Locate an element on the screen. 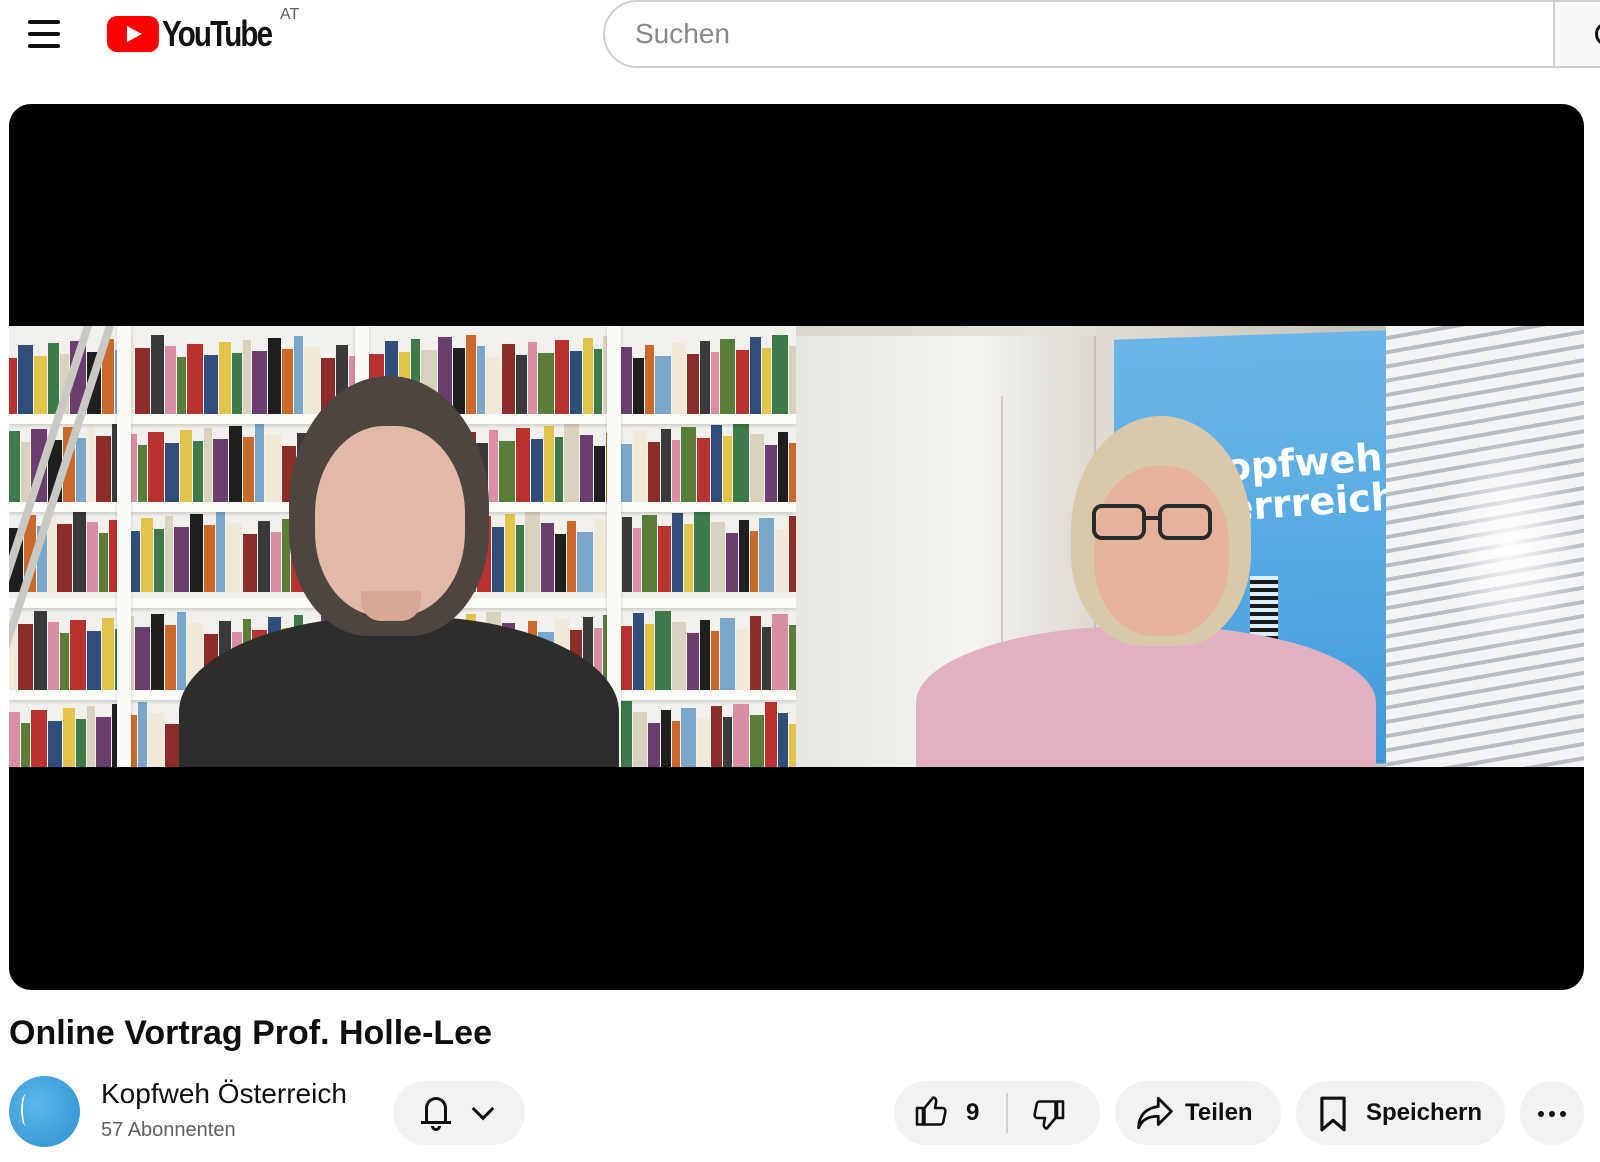  chevron-down-icon is located at coordinates (483, 1109).